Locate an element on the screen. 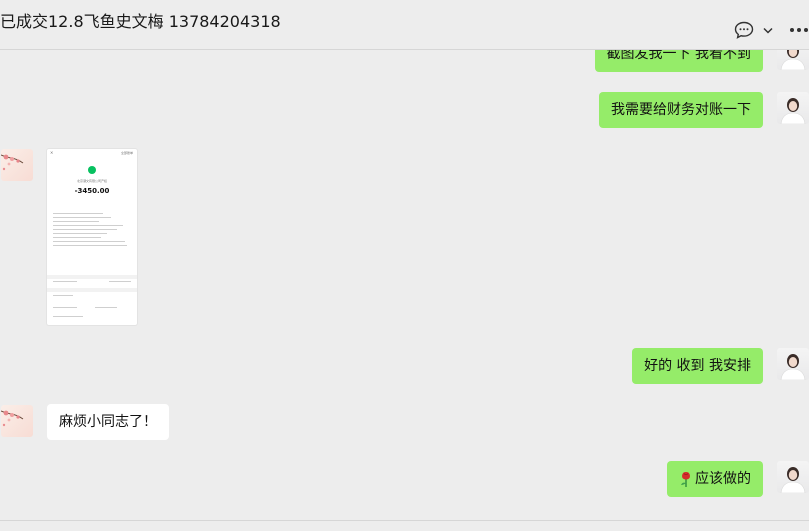 The height and width of the screenshot is (531, 809). chevron-down-icon is located at coordinates (768, 30).